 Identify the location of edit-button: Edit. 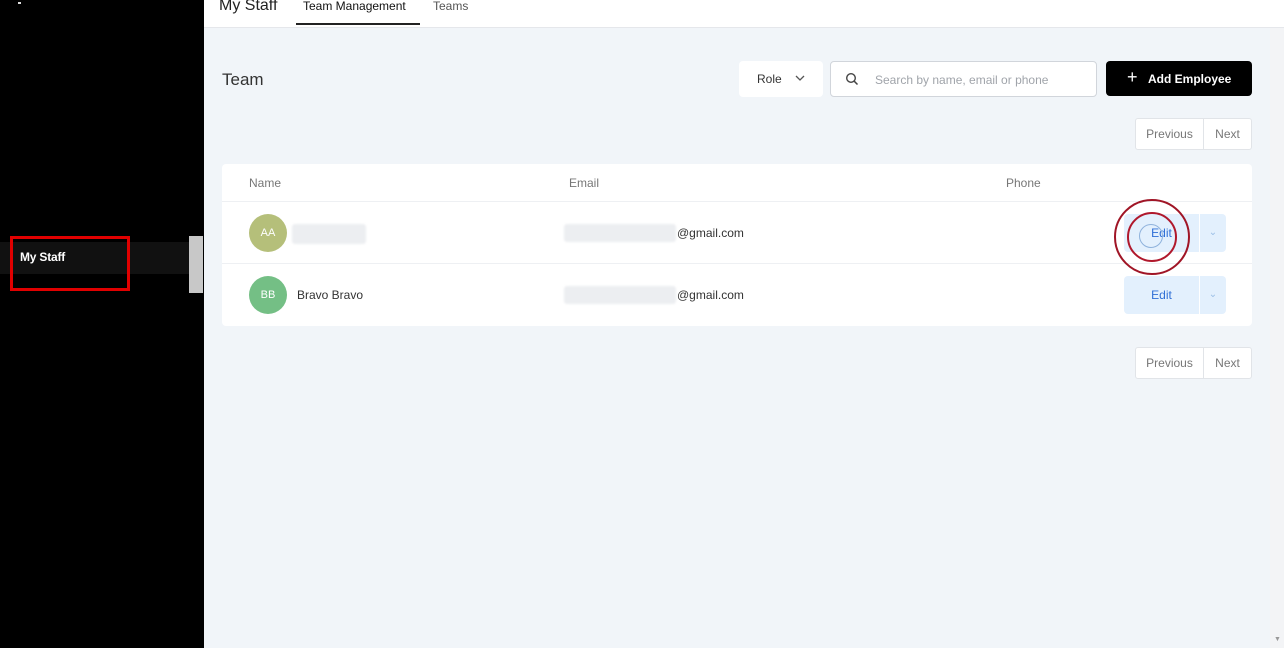
(1161, 295).